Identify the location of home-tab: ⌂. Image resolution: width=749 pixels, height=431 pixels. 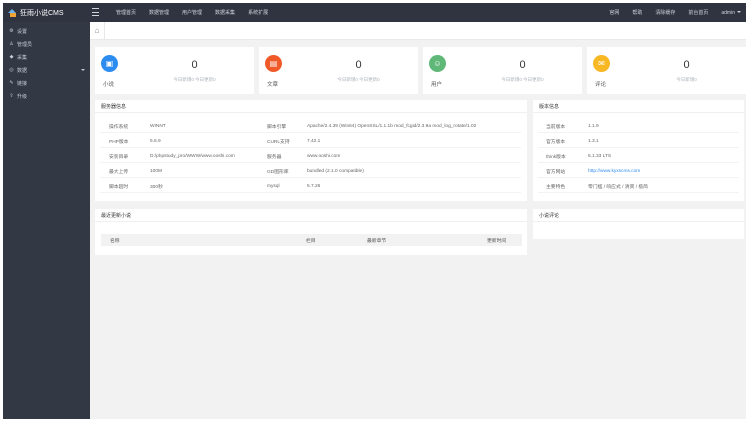
(97, 30).